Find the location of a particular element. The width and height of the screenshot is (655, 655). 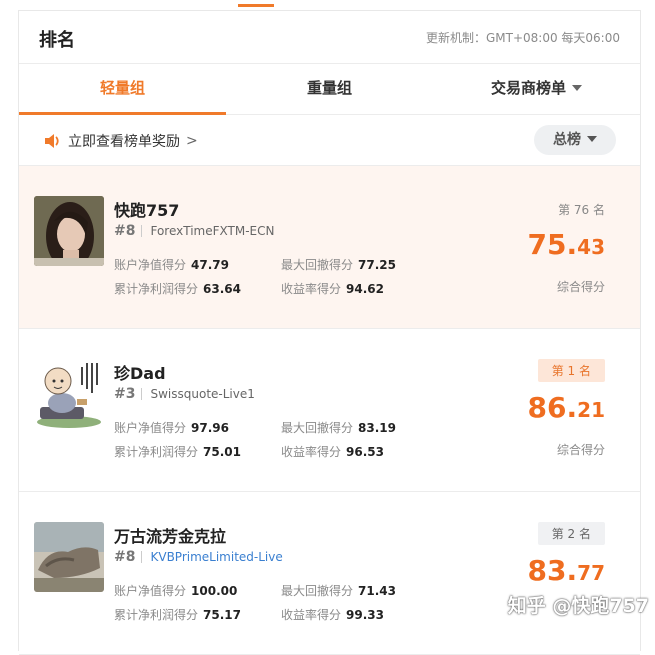

overall-place-badge: 第 1 名 is located at coordinates (571, 370).